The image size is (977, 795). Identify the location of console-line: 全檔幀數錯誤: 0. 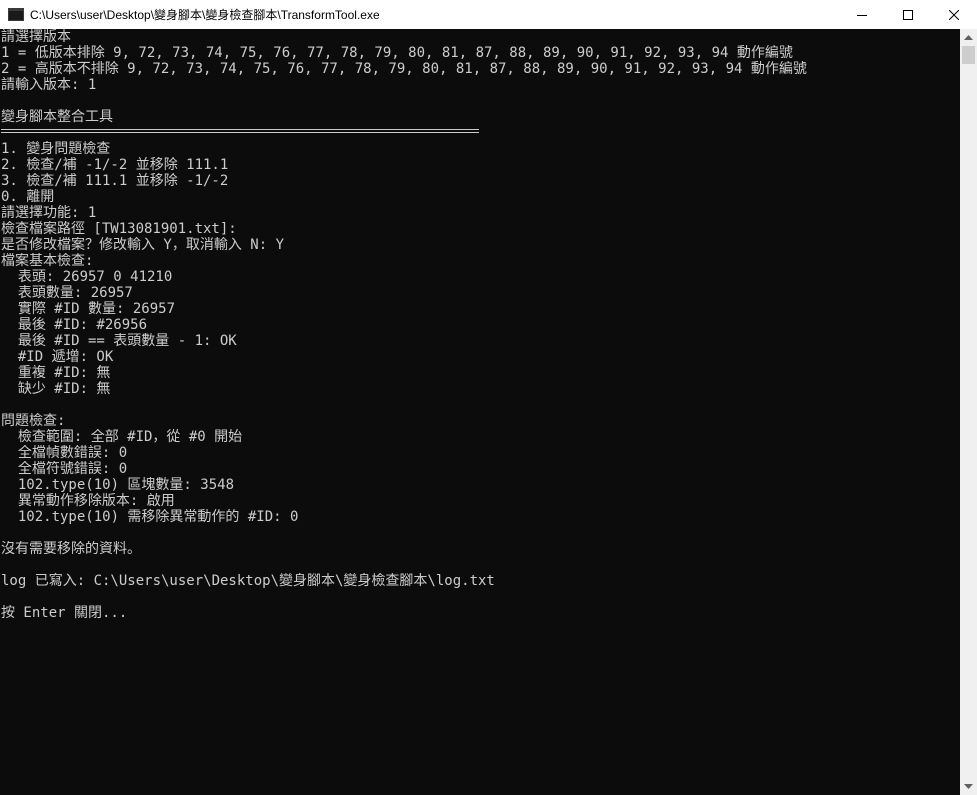
(64, 453).